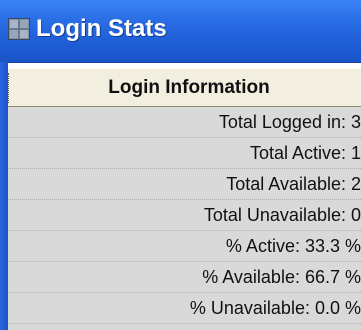 The height and width of the screenshot is (330, 361). Describe the element at coordinates (305, 153) in the screenshot. I see `total-active-value: Total Active: 1` at that location.